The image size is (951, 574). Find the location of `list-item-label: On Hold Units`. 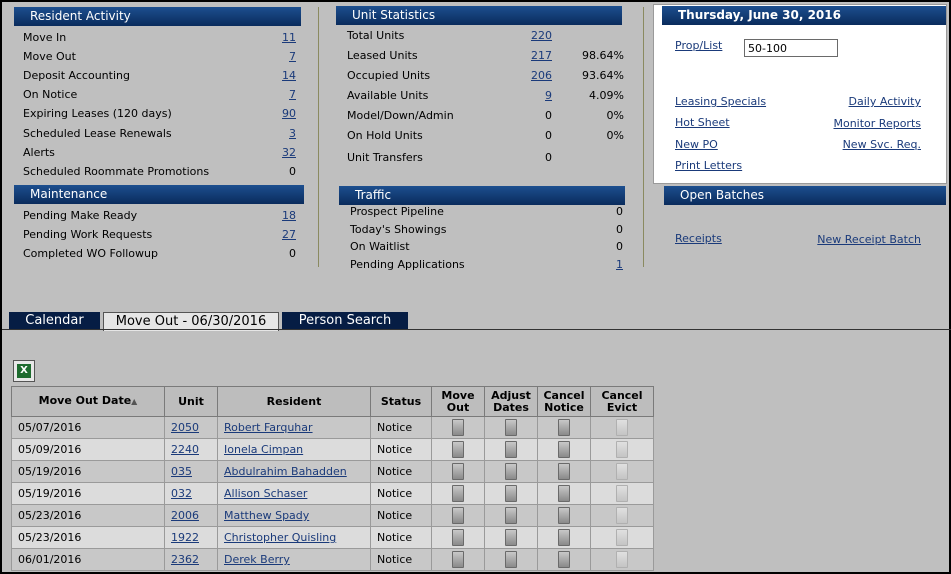

list-item-label: On Hold Units is located at coordinates (385, 135).